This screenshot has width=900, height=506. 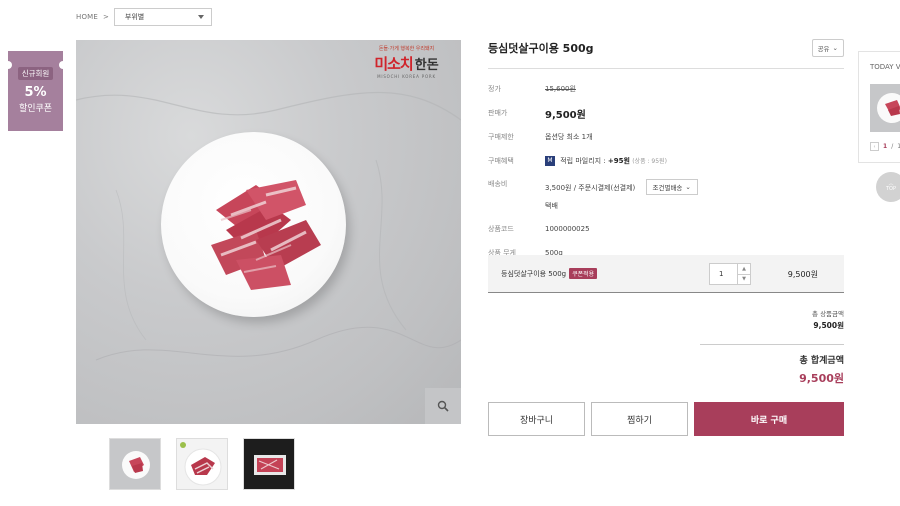 I want to click on code-label: 상품코드, so click(x=501, y=229).